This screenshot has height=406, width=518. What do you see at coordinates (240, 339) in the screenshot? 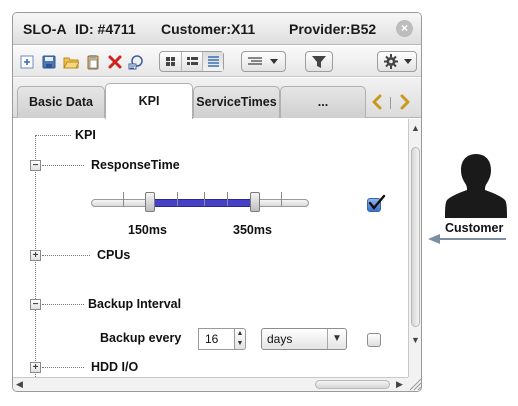
I see `backup-interval-stepper: ▲ ▼` at bounding box center [240, 339].